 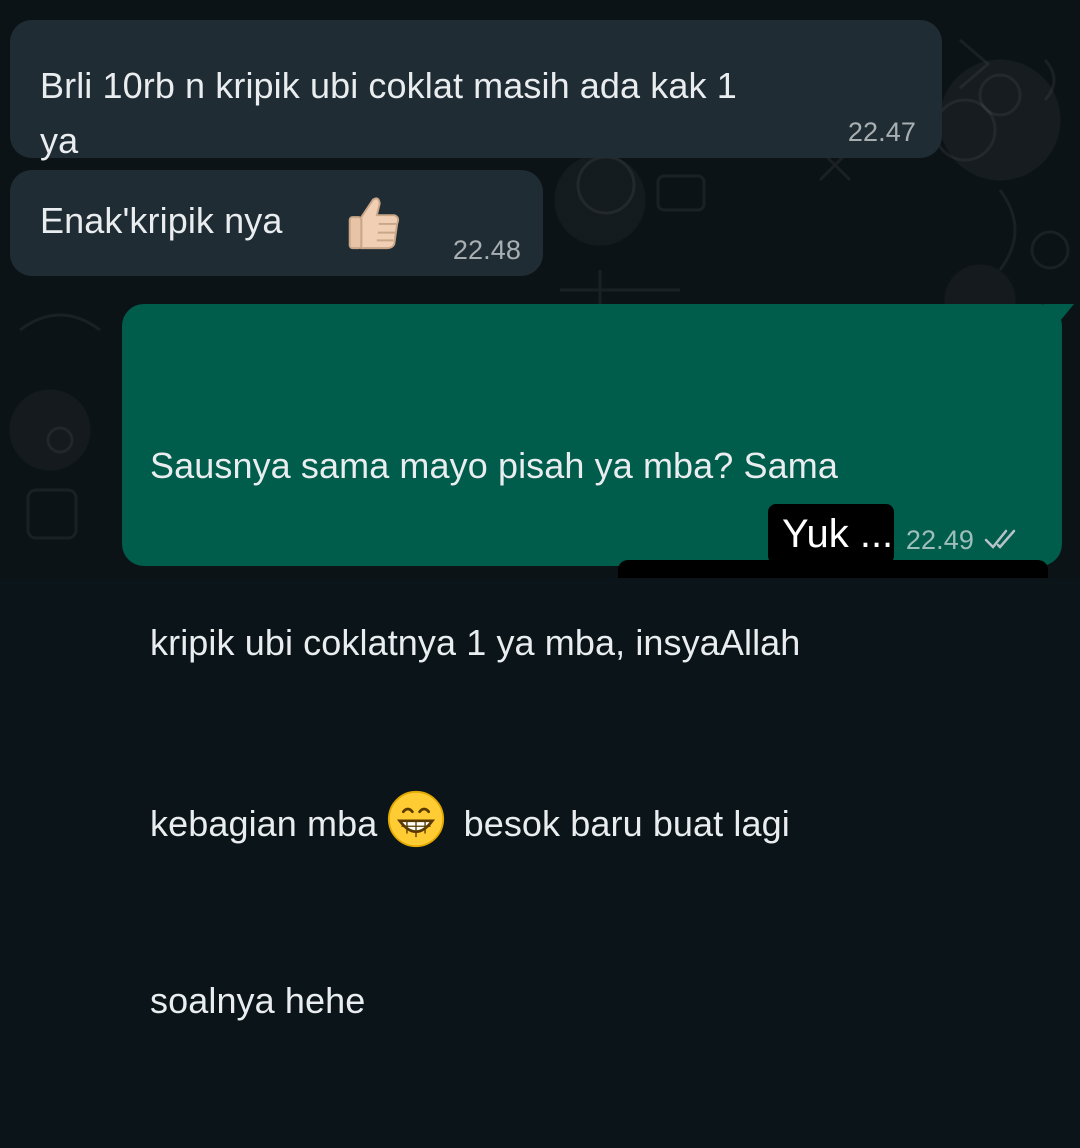 I want to click on message-timestamp: 22.49, so click(x=939, y=540).